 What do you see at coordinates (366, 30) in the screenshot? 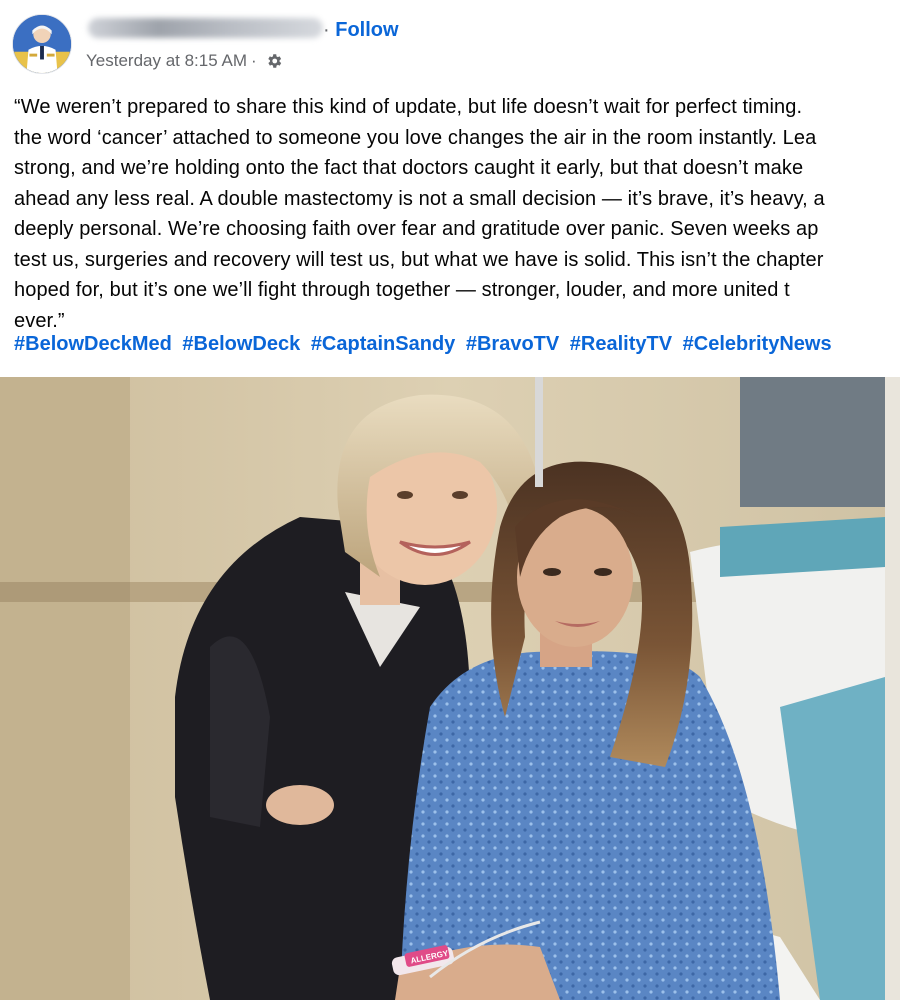
I see `follow-button: Follow` at bounding box center [366, 30].